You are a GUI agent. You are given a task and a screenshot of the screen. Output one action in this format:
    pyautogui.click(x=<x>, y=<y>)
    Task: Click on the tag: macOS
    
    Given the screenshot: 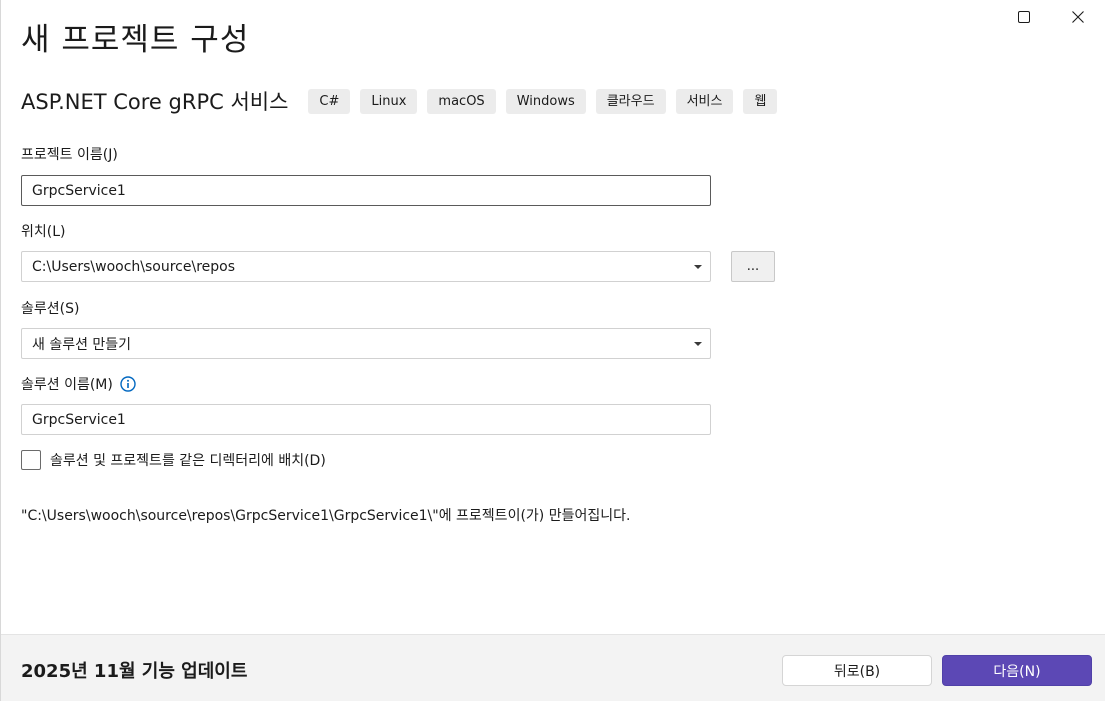 What is the action you would take?
    pyautogui.click(x=461, y=101)
    